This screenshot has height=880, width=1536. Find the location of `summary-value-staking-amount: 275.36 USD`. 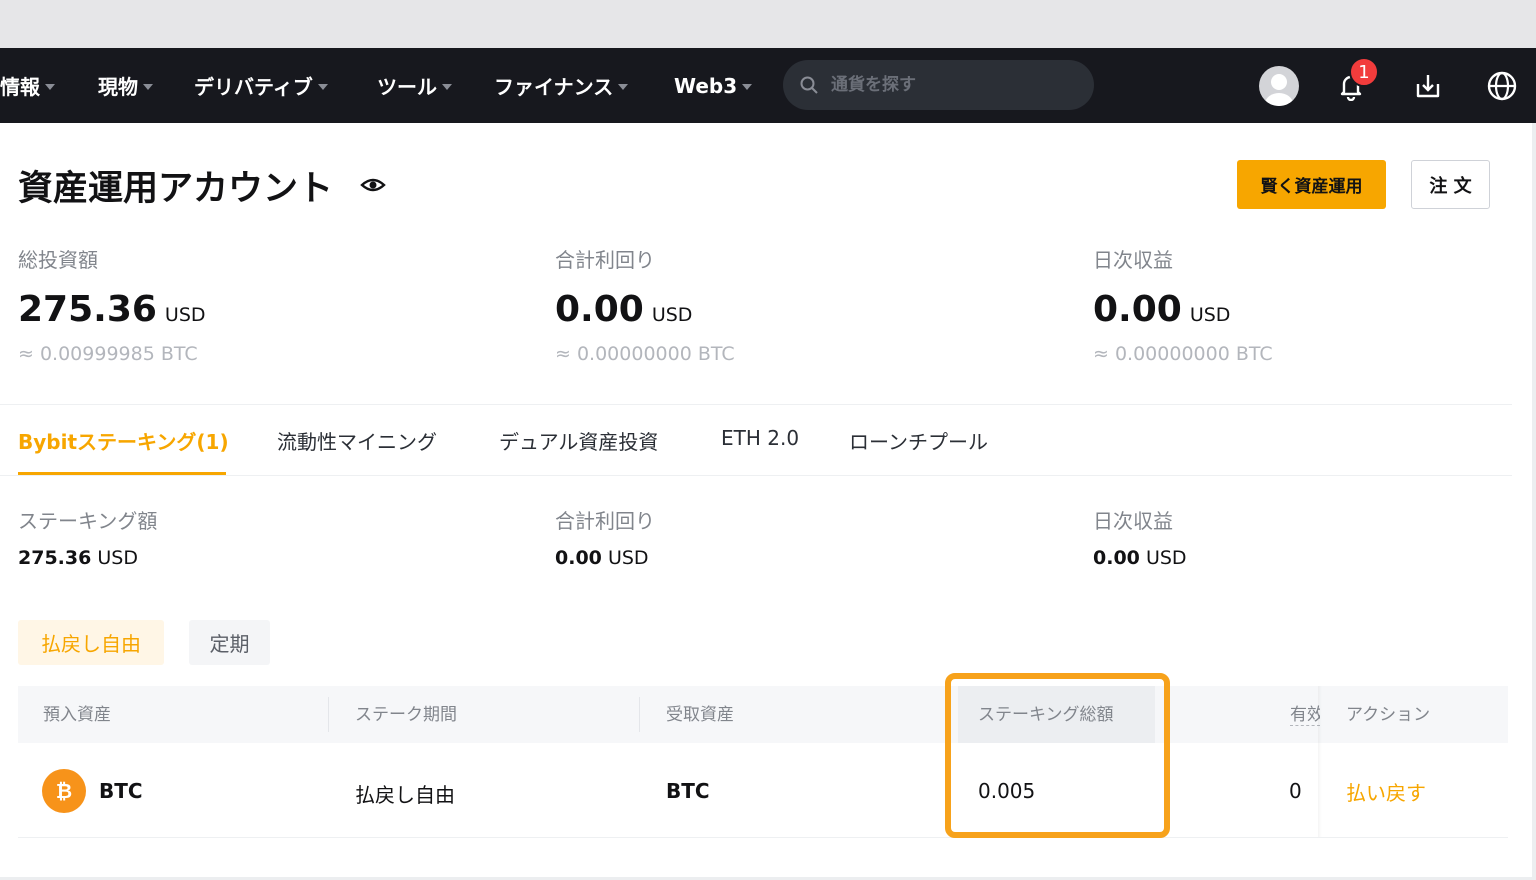

summary-value-staking-amount: 275.36 USD is located at coordinates (78, 558).